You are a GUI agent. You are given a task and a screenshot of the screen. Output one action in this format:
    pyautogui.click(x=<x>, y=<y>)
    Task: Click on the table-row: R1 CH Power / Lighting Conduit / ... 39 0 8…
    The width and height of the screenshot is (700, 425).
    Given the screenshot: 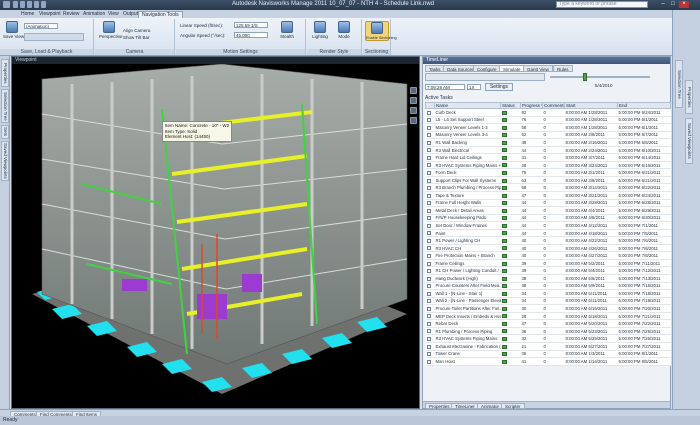 What is the action you would take?
    pyautogui.click(x=548, y=271)
    